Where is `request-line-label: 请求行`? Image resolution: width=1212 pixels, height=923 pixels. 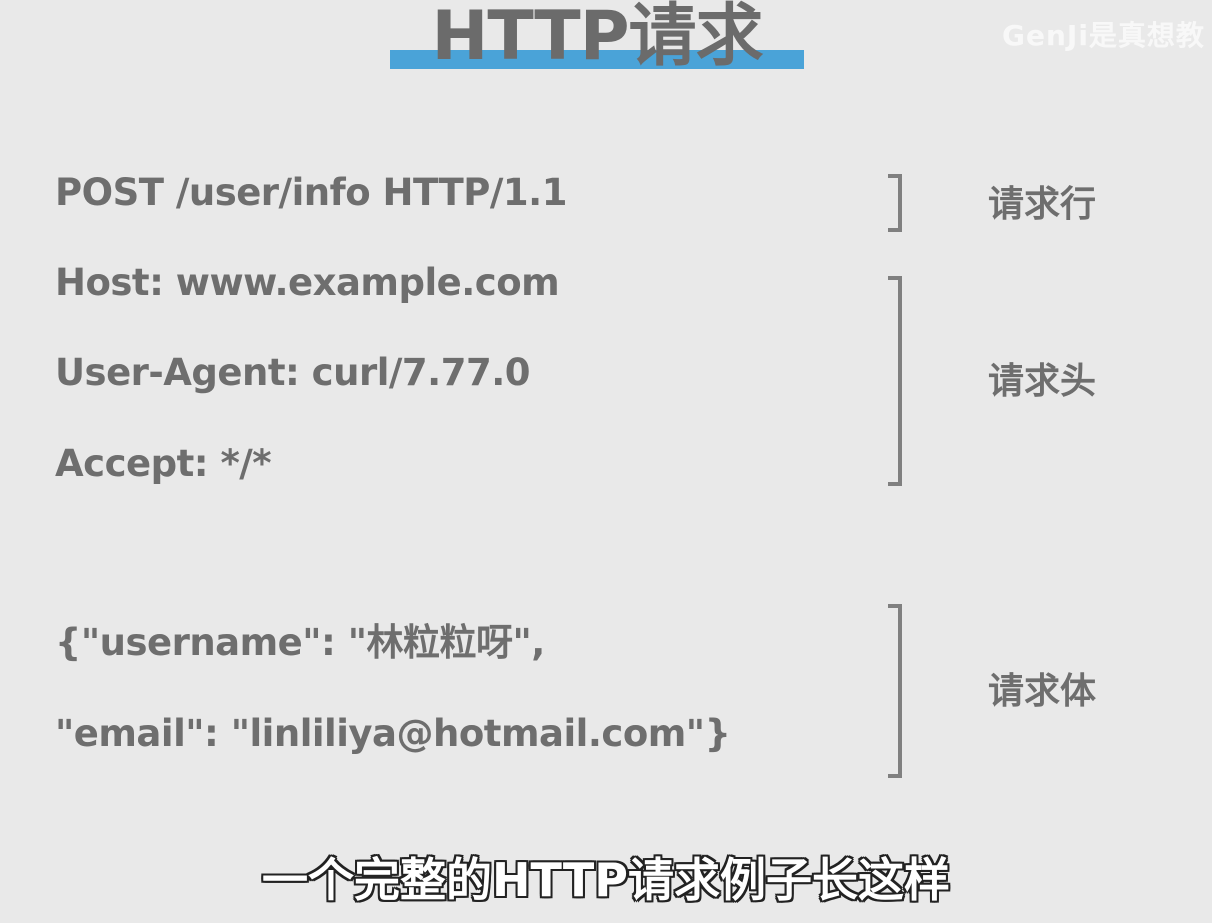 request-line-label: 请求行 is located at coordinates (1042, 204).